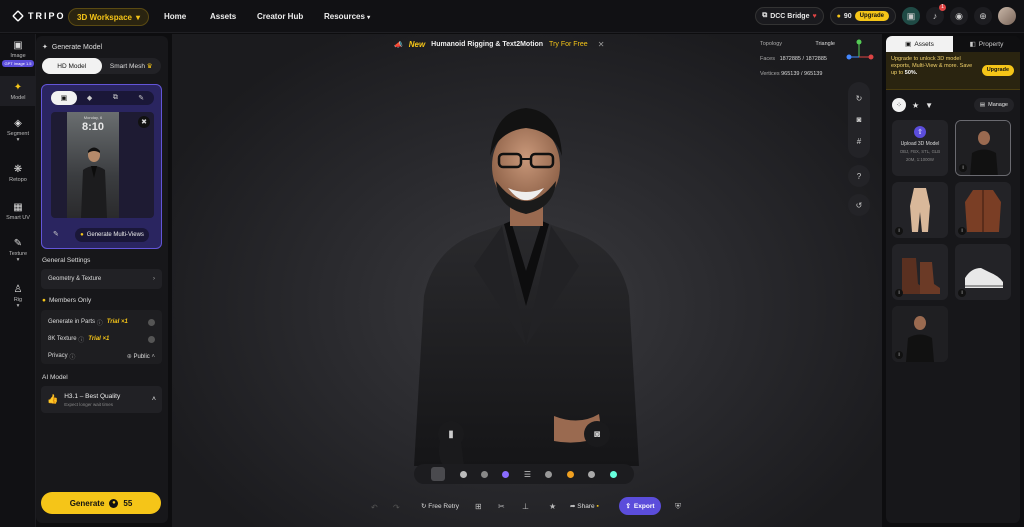 This screenshot has width=1024, height=527. I want to click on help-icon: ?, so click(859, 176).